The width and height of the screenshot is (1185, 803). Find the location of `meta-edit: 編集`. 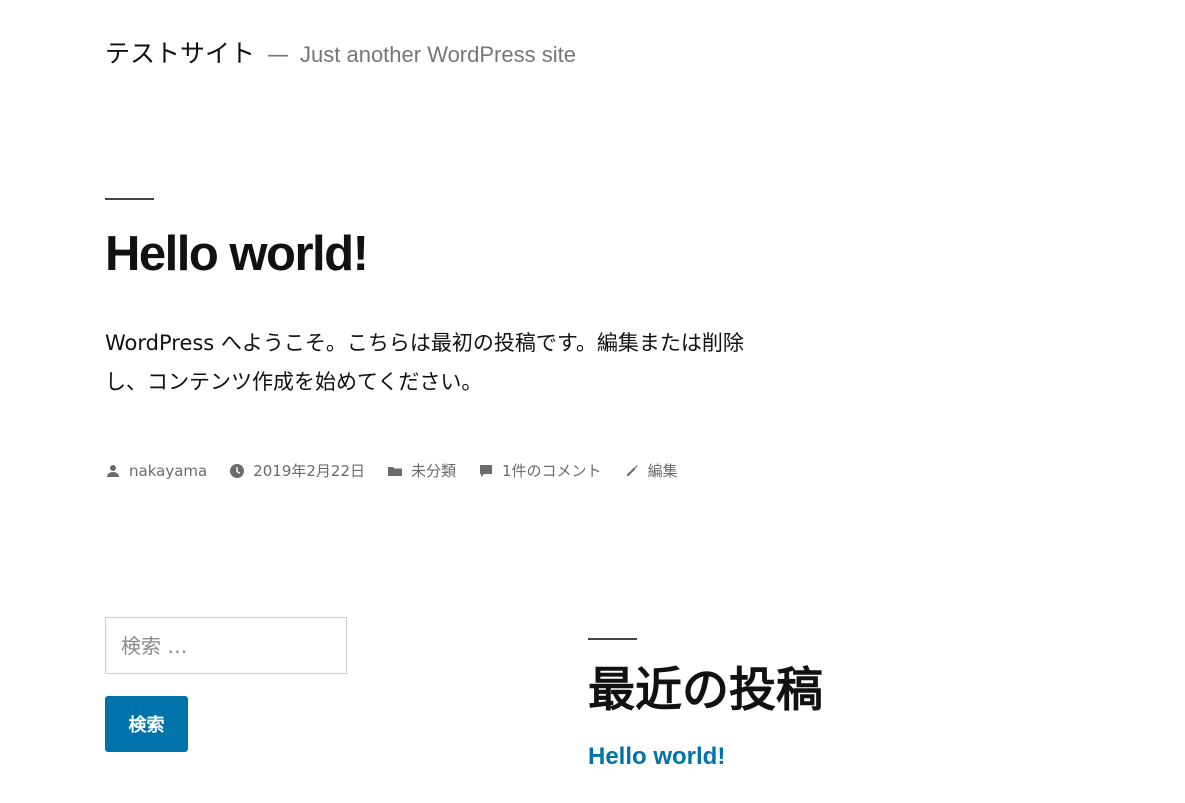

meta-edit: 編集 is located at coordinates (651, 470).